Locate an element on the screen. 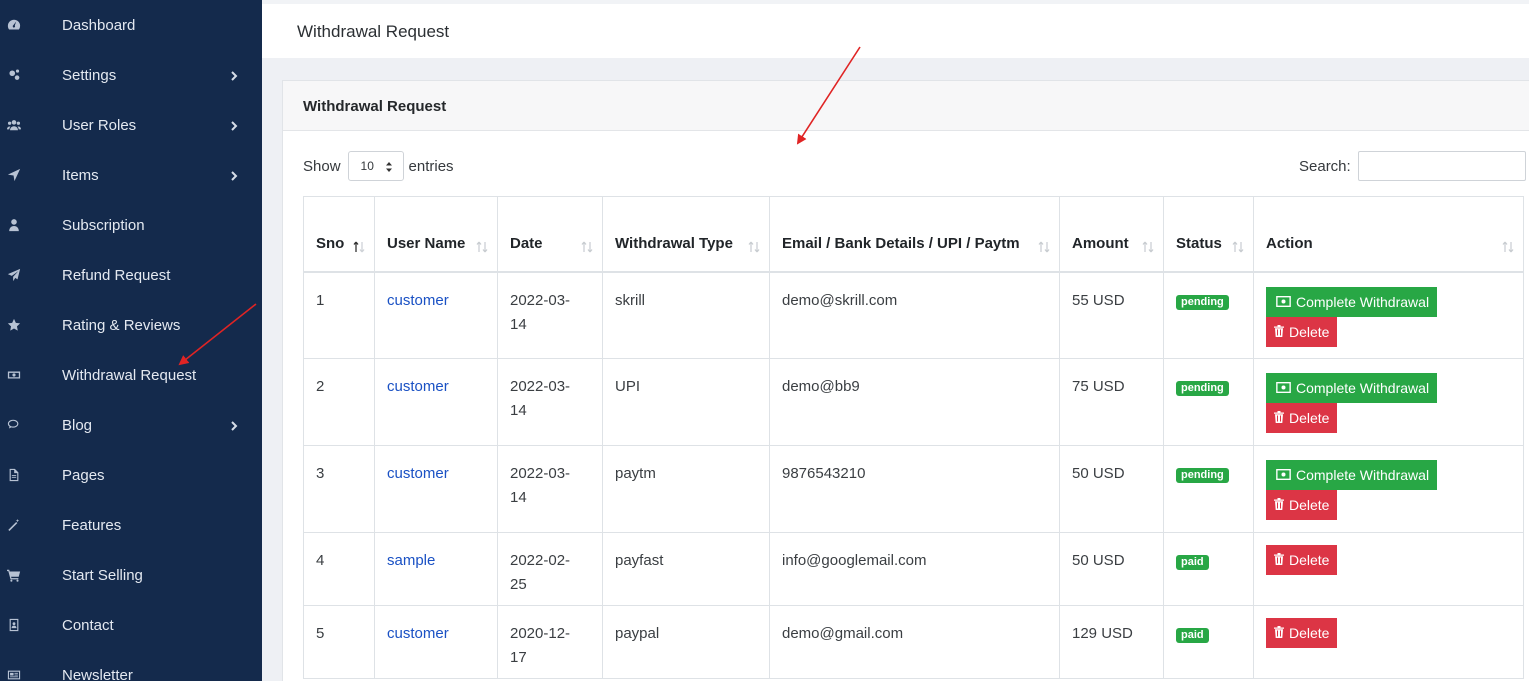 This screenshot has height=681, width=1529. sidebar-item-items: Items is located at coordinates (131, 175).